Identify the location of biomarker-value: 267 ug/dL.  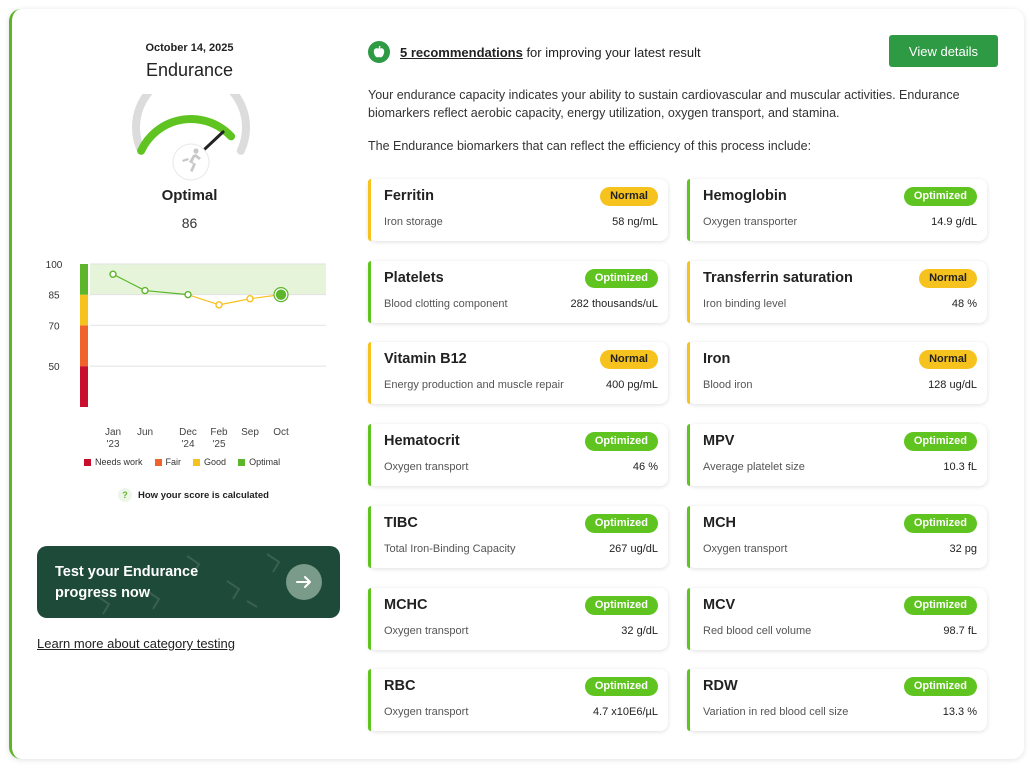
(633, 548).